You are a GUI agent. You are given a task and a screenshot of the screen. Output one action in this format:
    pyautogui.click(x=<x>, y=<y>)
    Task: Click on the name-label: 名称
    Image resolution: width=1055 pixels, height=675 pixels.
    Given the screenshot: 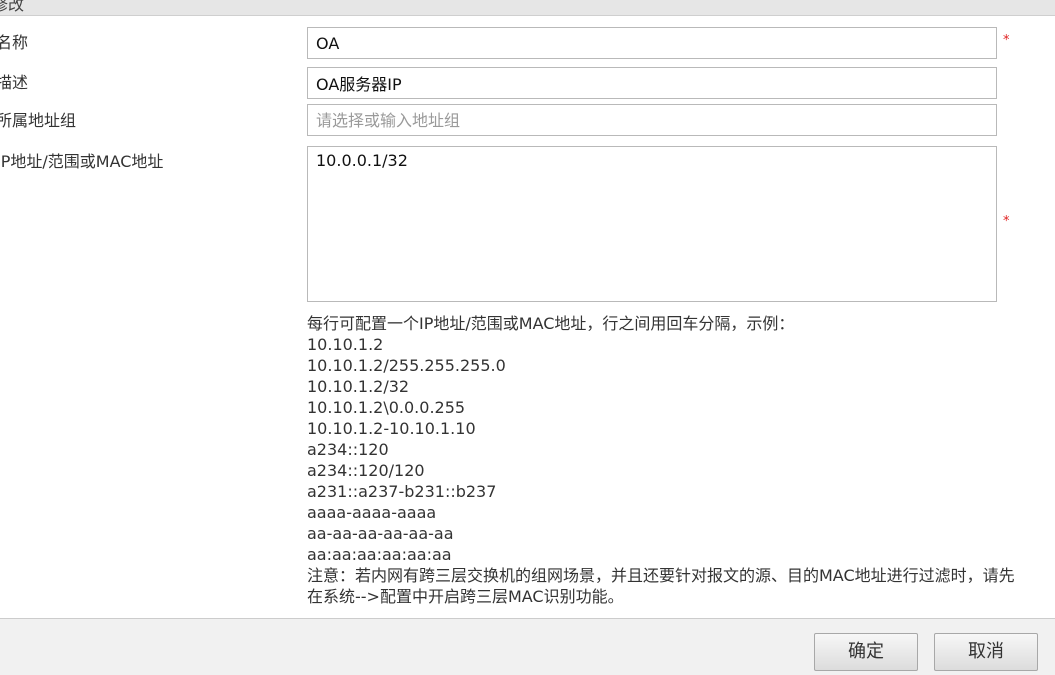 What is the action you would take?
    pyautogui.click(x=14, y=42)
    